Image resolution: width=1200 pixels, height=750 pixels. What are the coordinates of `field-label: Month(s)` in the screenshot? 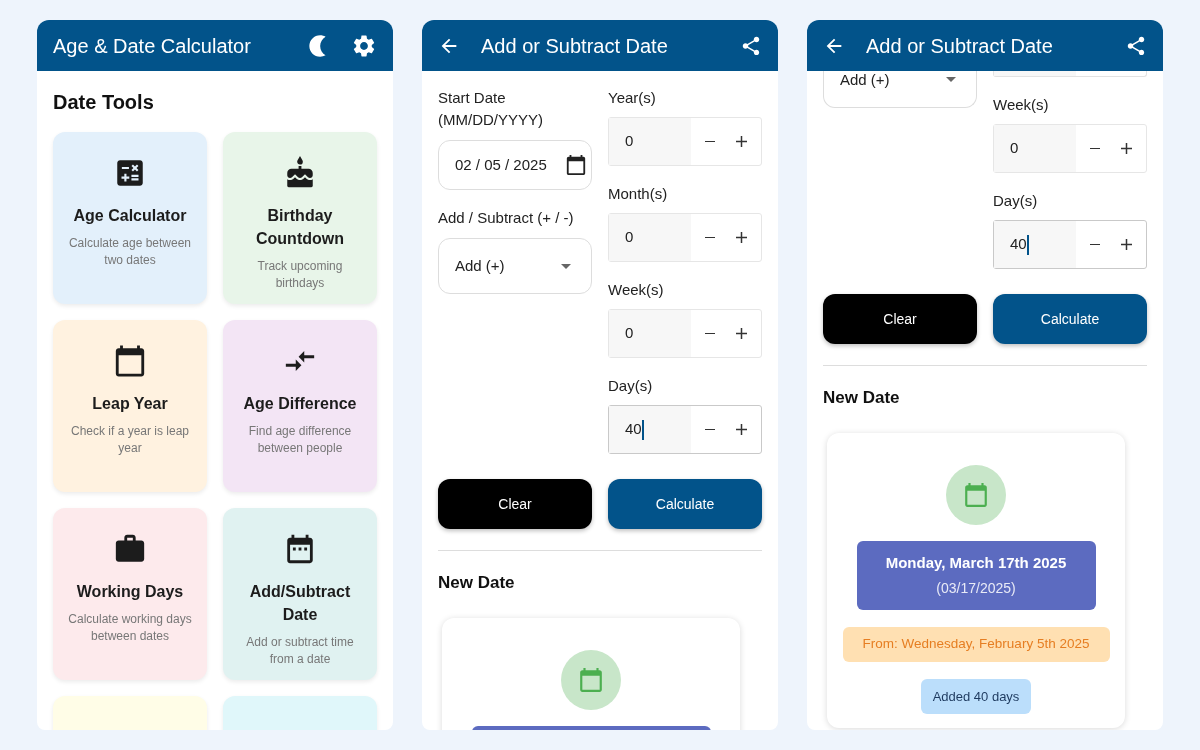 It's located at (638, 194).